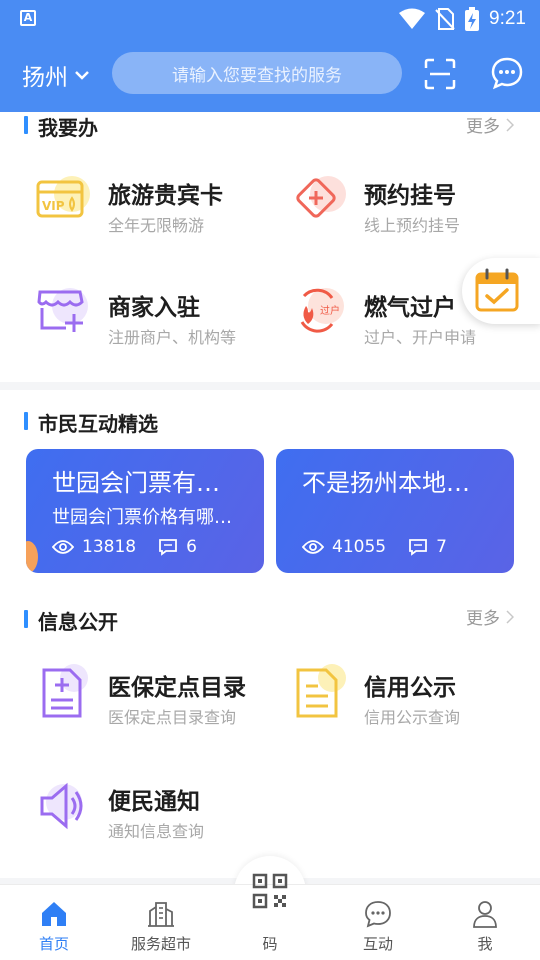 This screenshot has height=960, width=540. What do you see at coordinates (330, 310) in the screenshot?
I see `gas-transfer-badge: 过户` at bounding box center [330, 310].